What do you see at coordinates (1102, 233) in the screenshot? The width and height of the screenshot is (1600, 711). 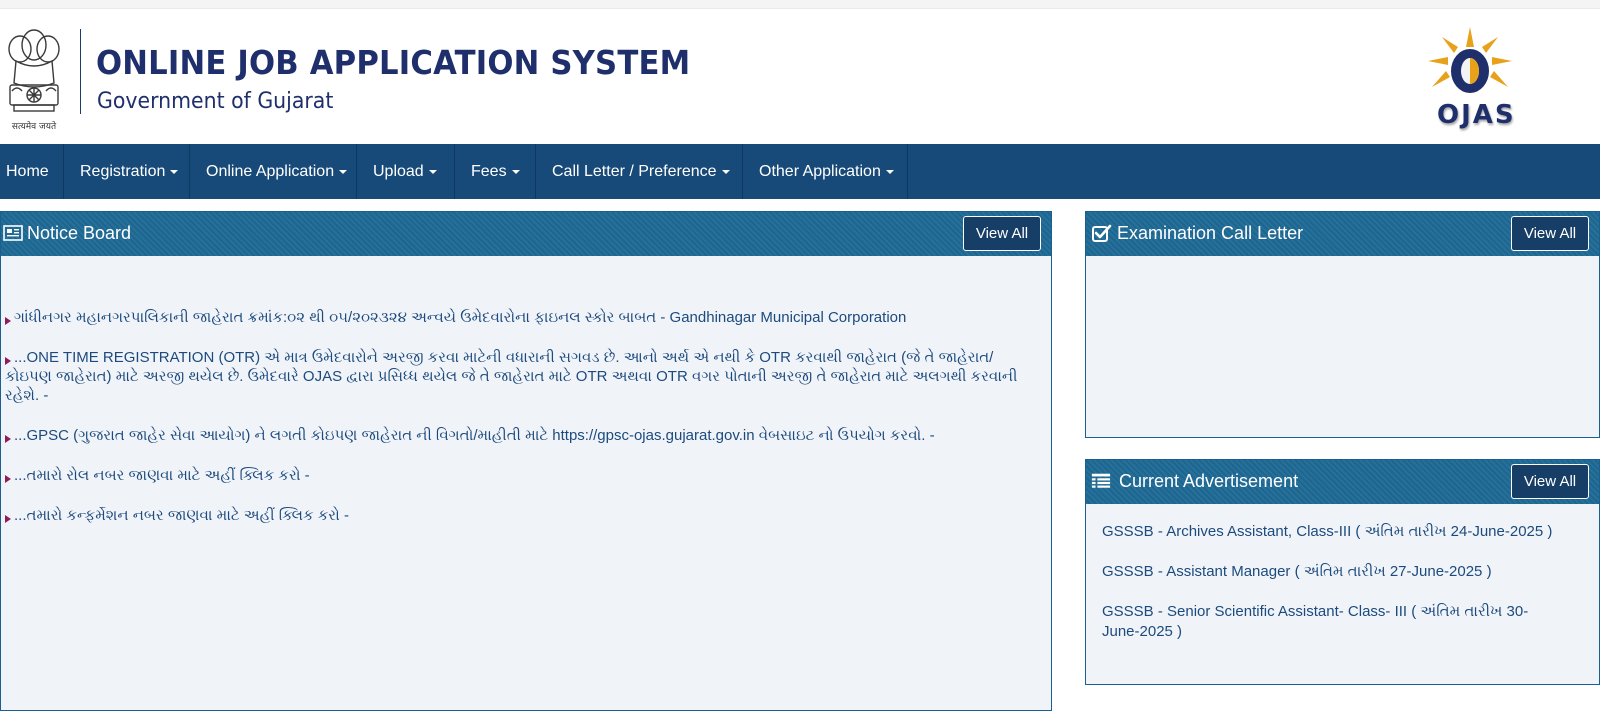 I see `checkbox-icon` at bounding box center [1102, 233].